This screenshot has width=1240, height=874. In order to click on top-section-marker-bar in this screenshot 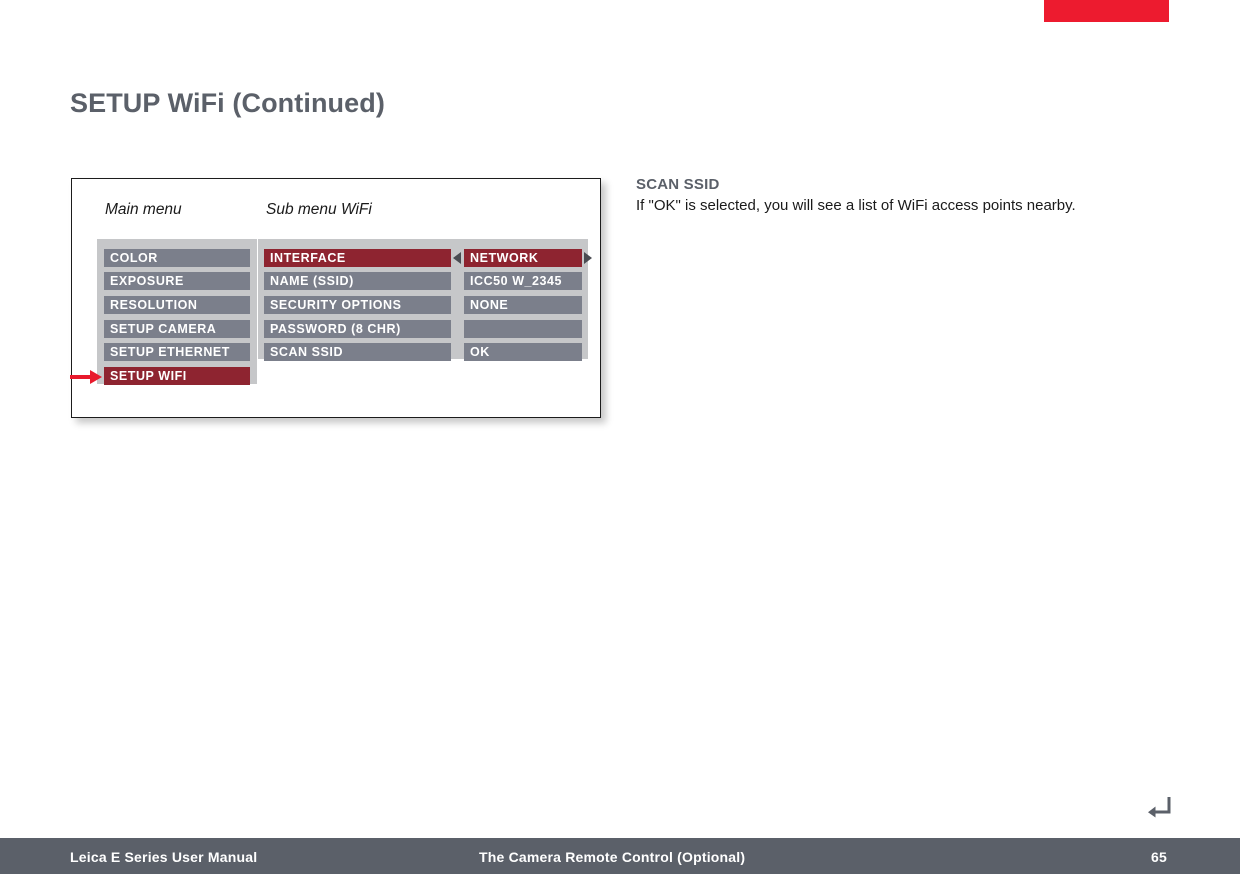, I will do `click(1106, 11)`.